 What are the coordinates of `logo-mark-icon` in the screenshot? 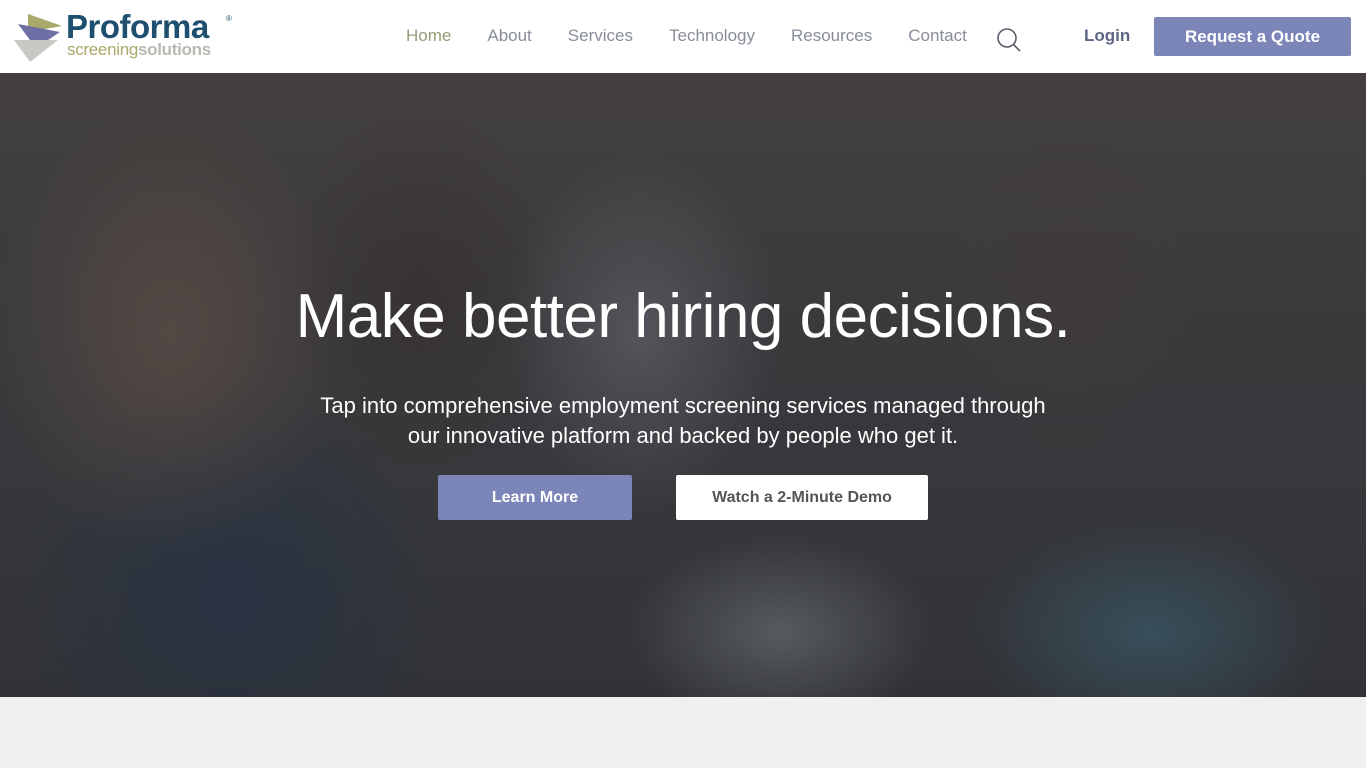 It's located at (38, 38).